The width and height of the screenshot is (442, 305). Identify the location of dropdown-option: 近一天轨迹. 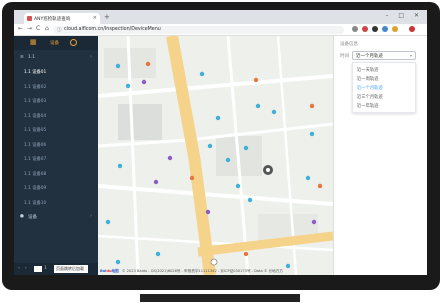
(384, 69).